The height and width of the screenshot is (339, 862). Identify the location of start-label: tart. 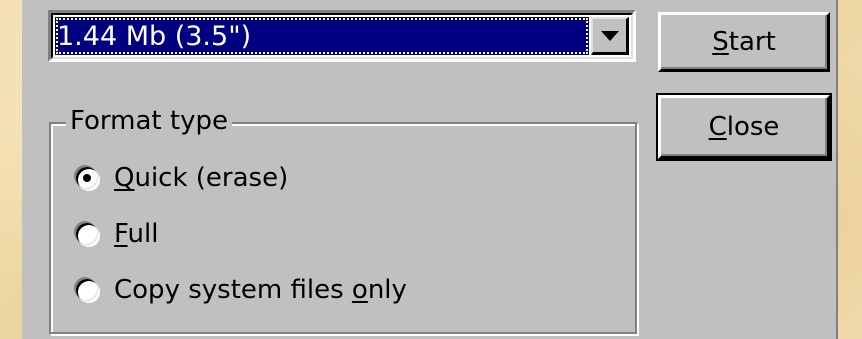
(752, 42).